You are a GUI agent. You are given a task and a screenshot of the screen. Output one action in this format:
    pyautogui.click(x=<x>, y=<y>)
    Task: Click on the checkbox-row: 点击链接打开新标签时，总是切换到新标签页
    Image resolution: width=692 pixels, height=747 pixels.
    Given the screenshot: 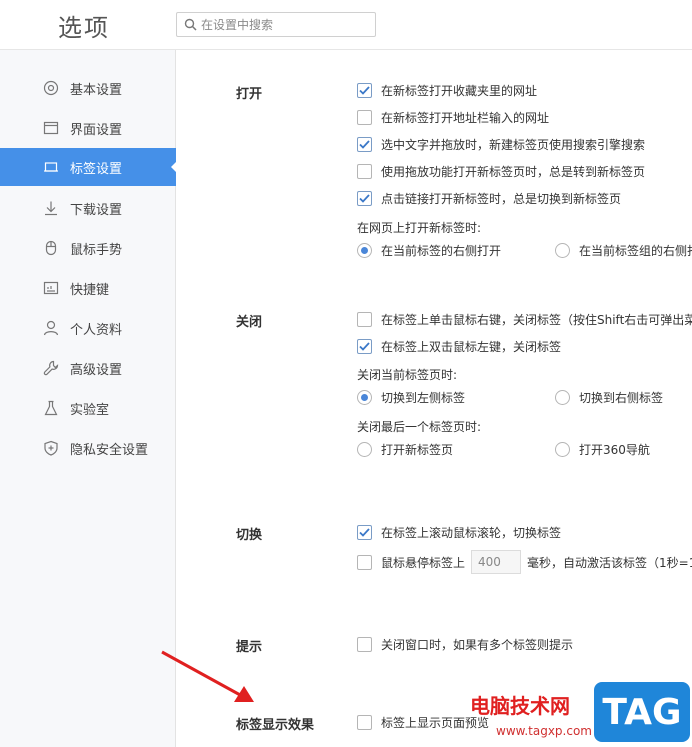 What is the action you would take?
    pyautogui.click(x=489, y=198)
    